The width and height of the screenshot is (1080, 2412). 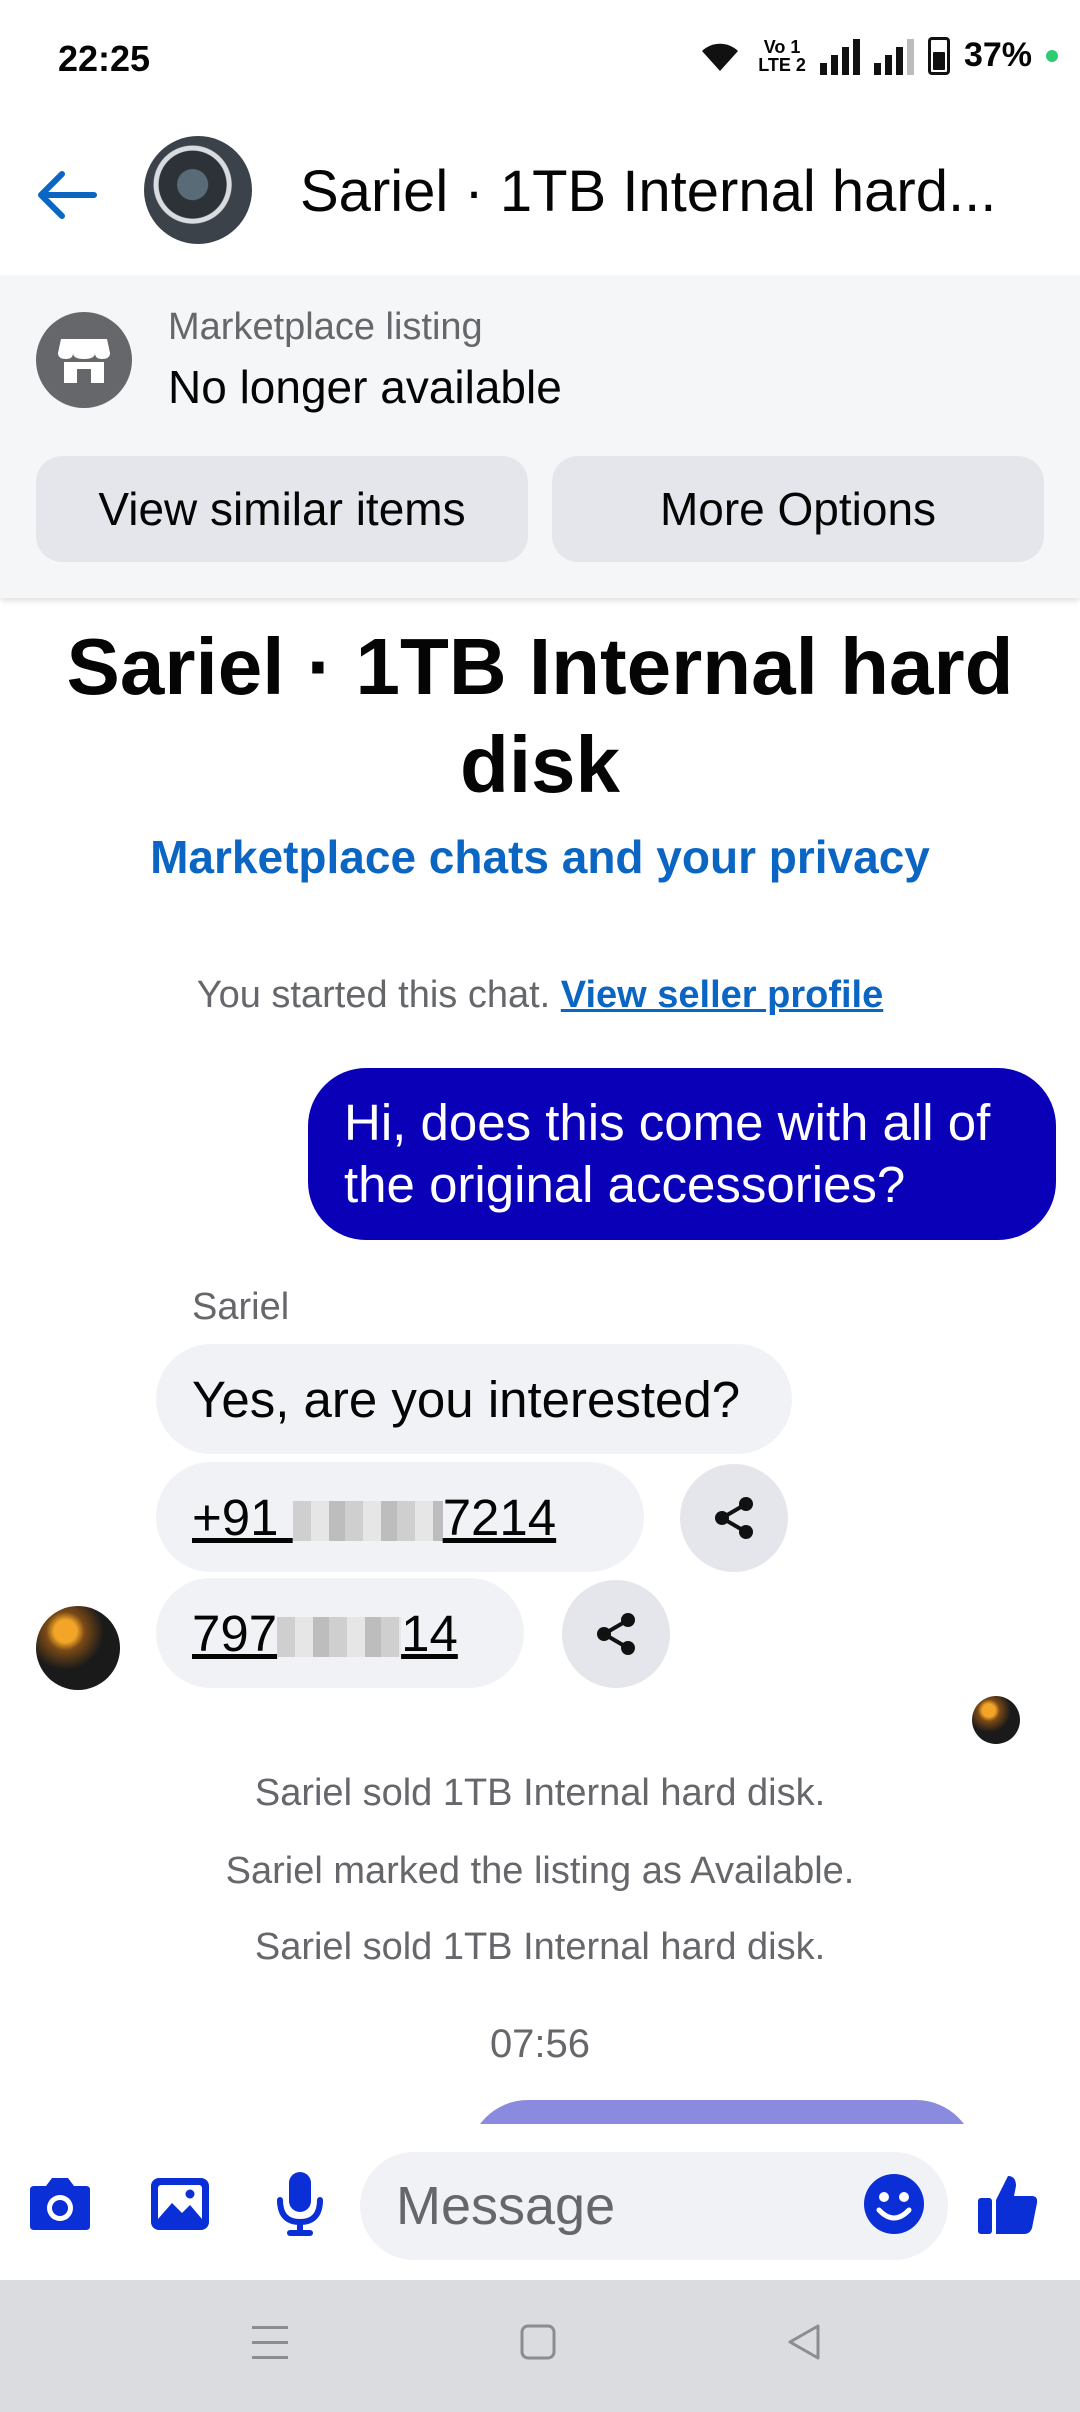 What do you see at coordinates (282, 509) in the screenshot?
I see `view-similar-items-button: View similar items` at bounding box center [282, 509].